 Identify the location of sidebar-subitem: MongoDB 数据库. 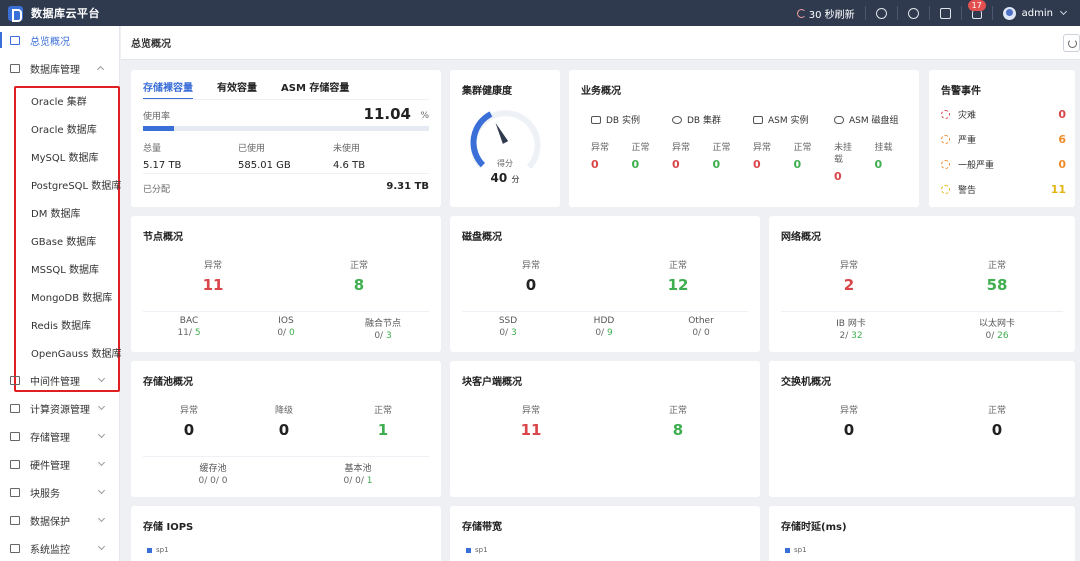
(67, 299).